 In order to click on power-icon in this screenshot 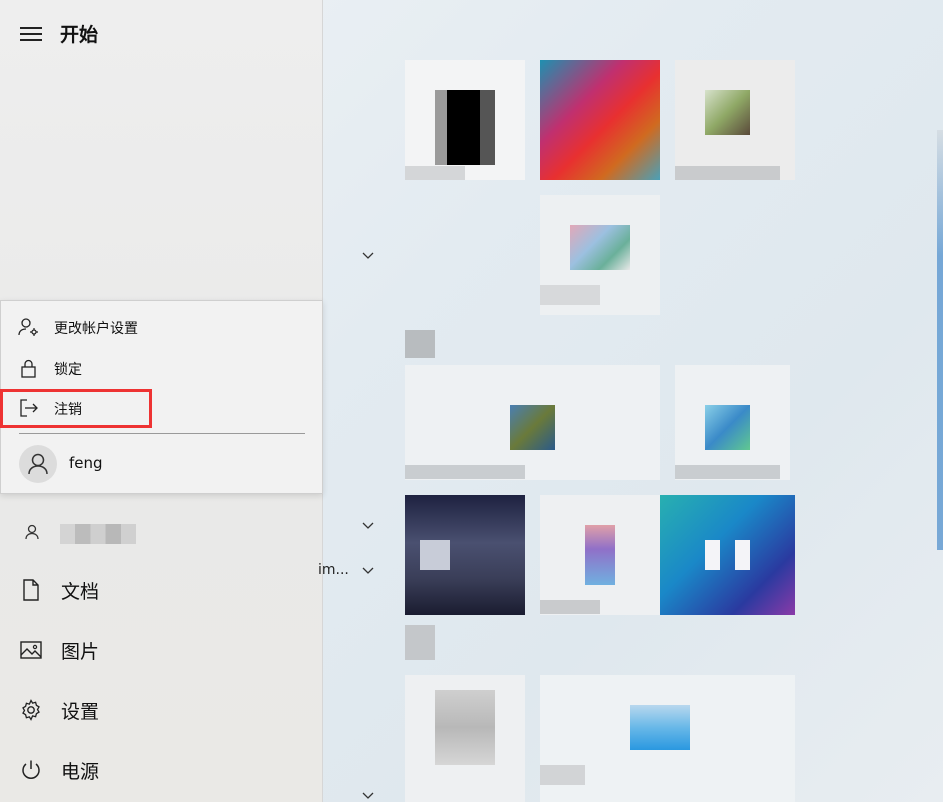, I will do `click(31, 769)`.